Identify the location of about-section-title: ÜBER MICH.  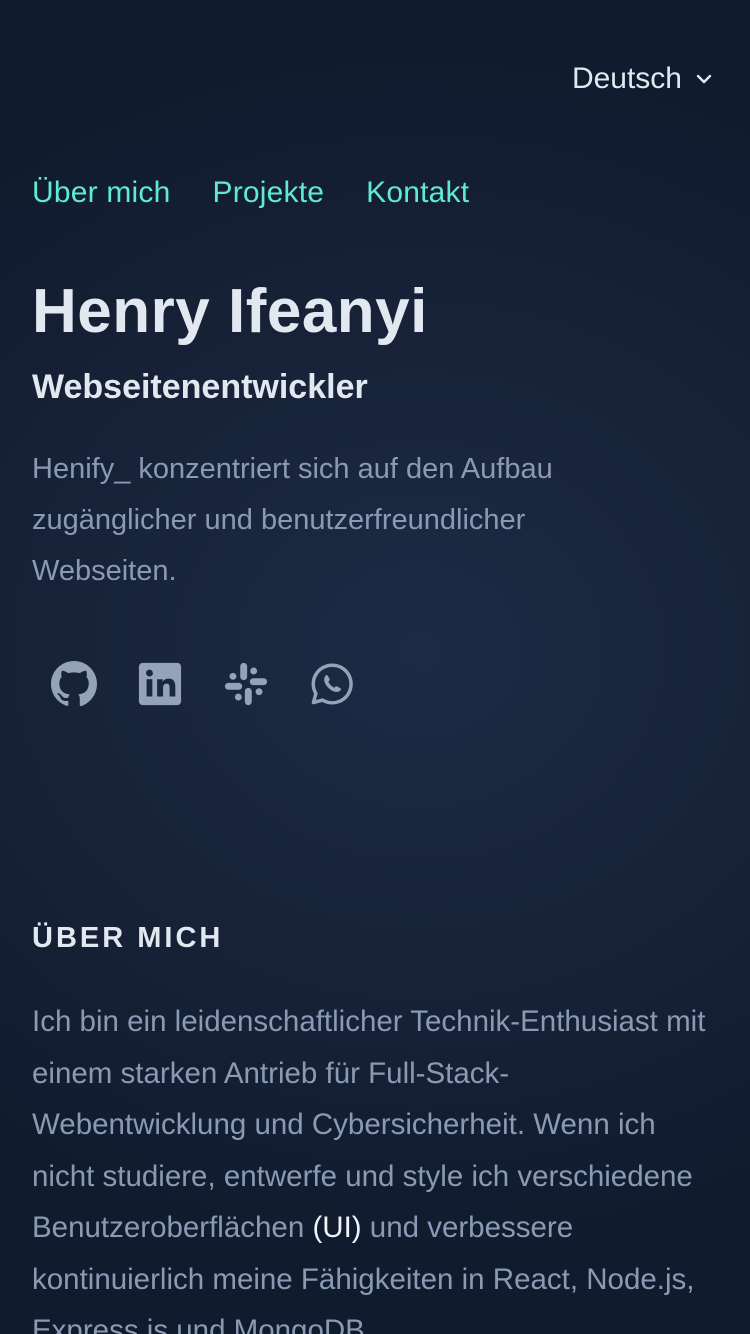
(128, 938).